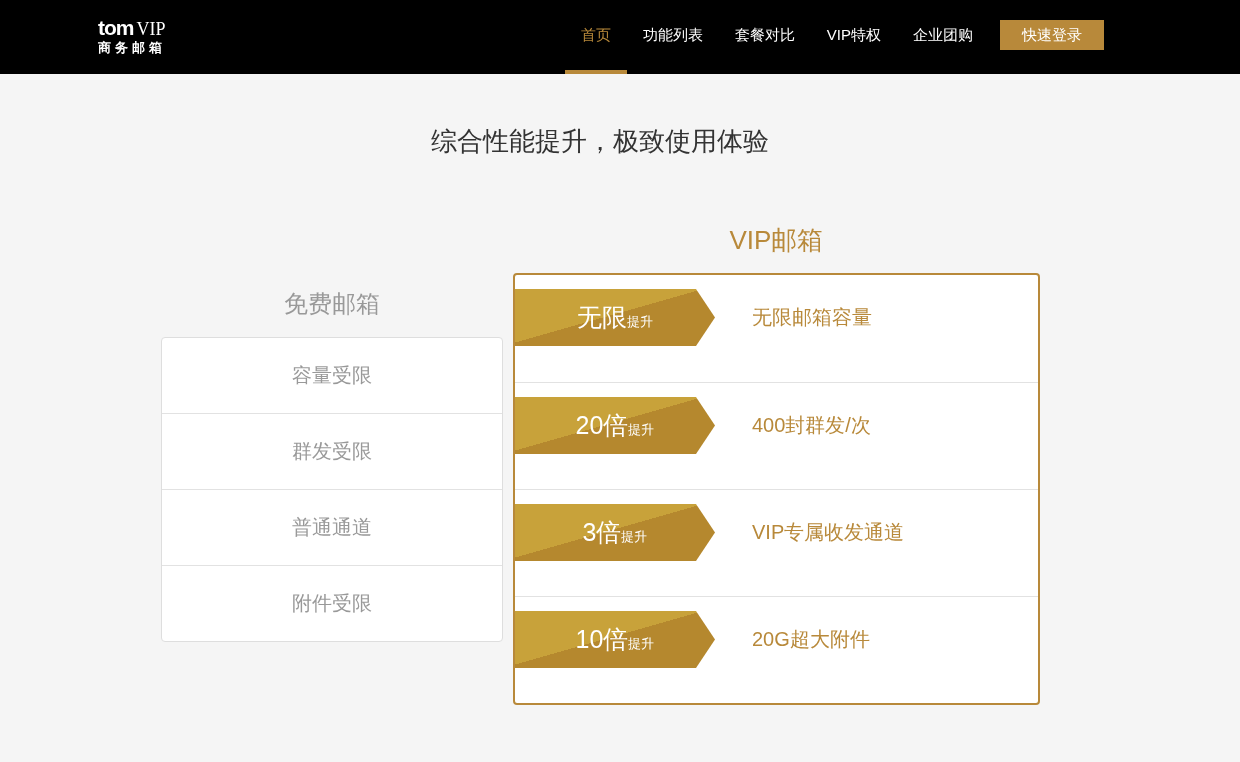 The image size is (1240, 762). Describe the element at coordinates (332, 375) in the screenshot. I see `limit-text: 容量受限` at that location.